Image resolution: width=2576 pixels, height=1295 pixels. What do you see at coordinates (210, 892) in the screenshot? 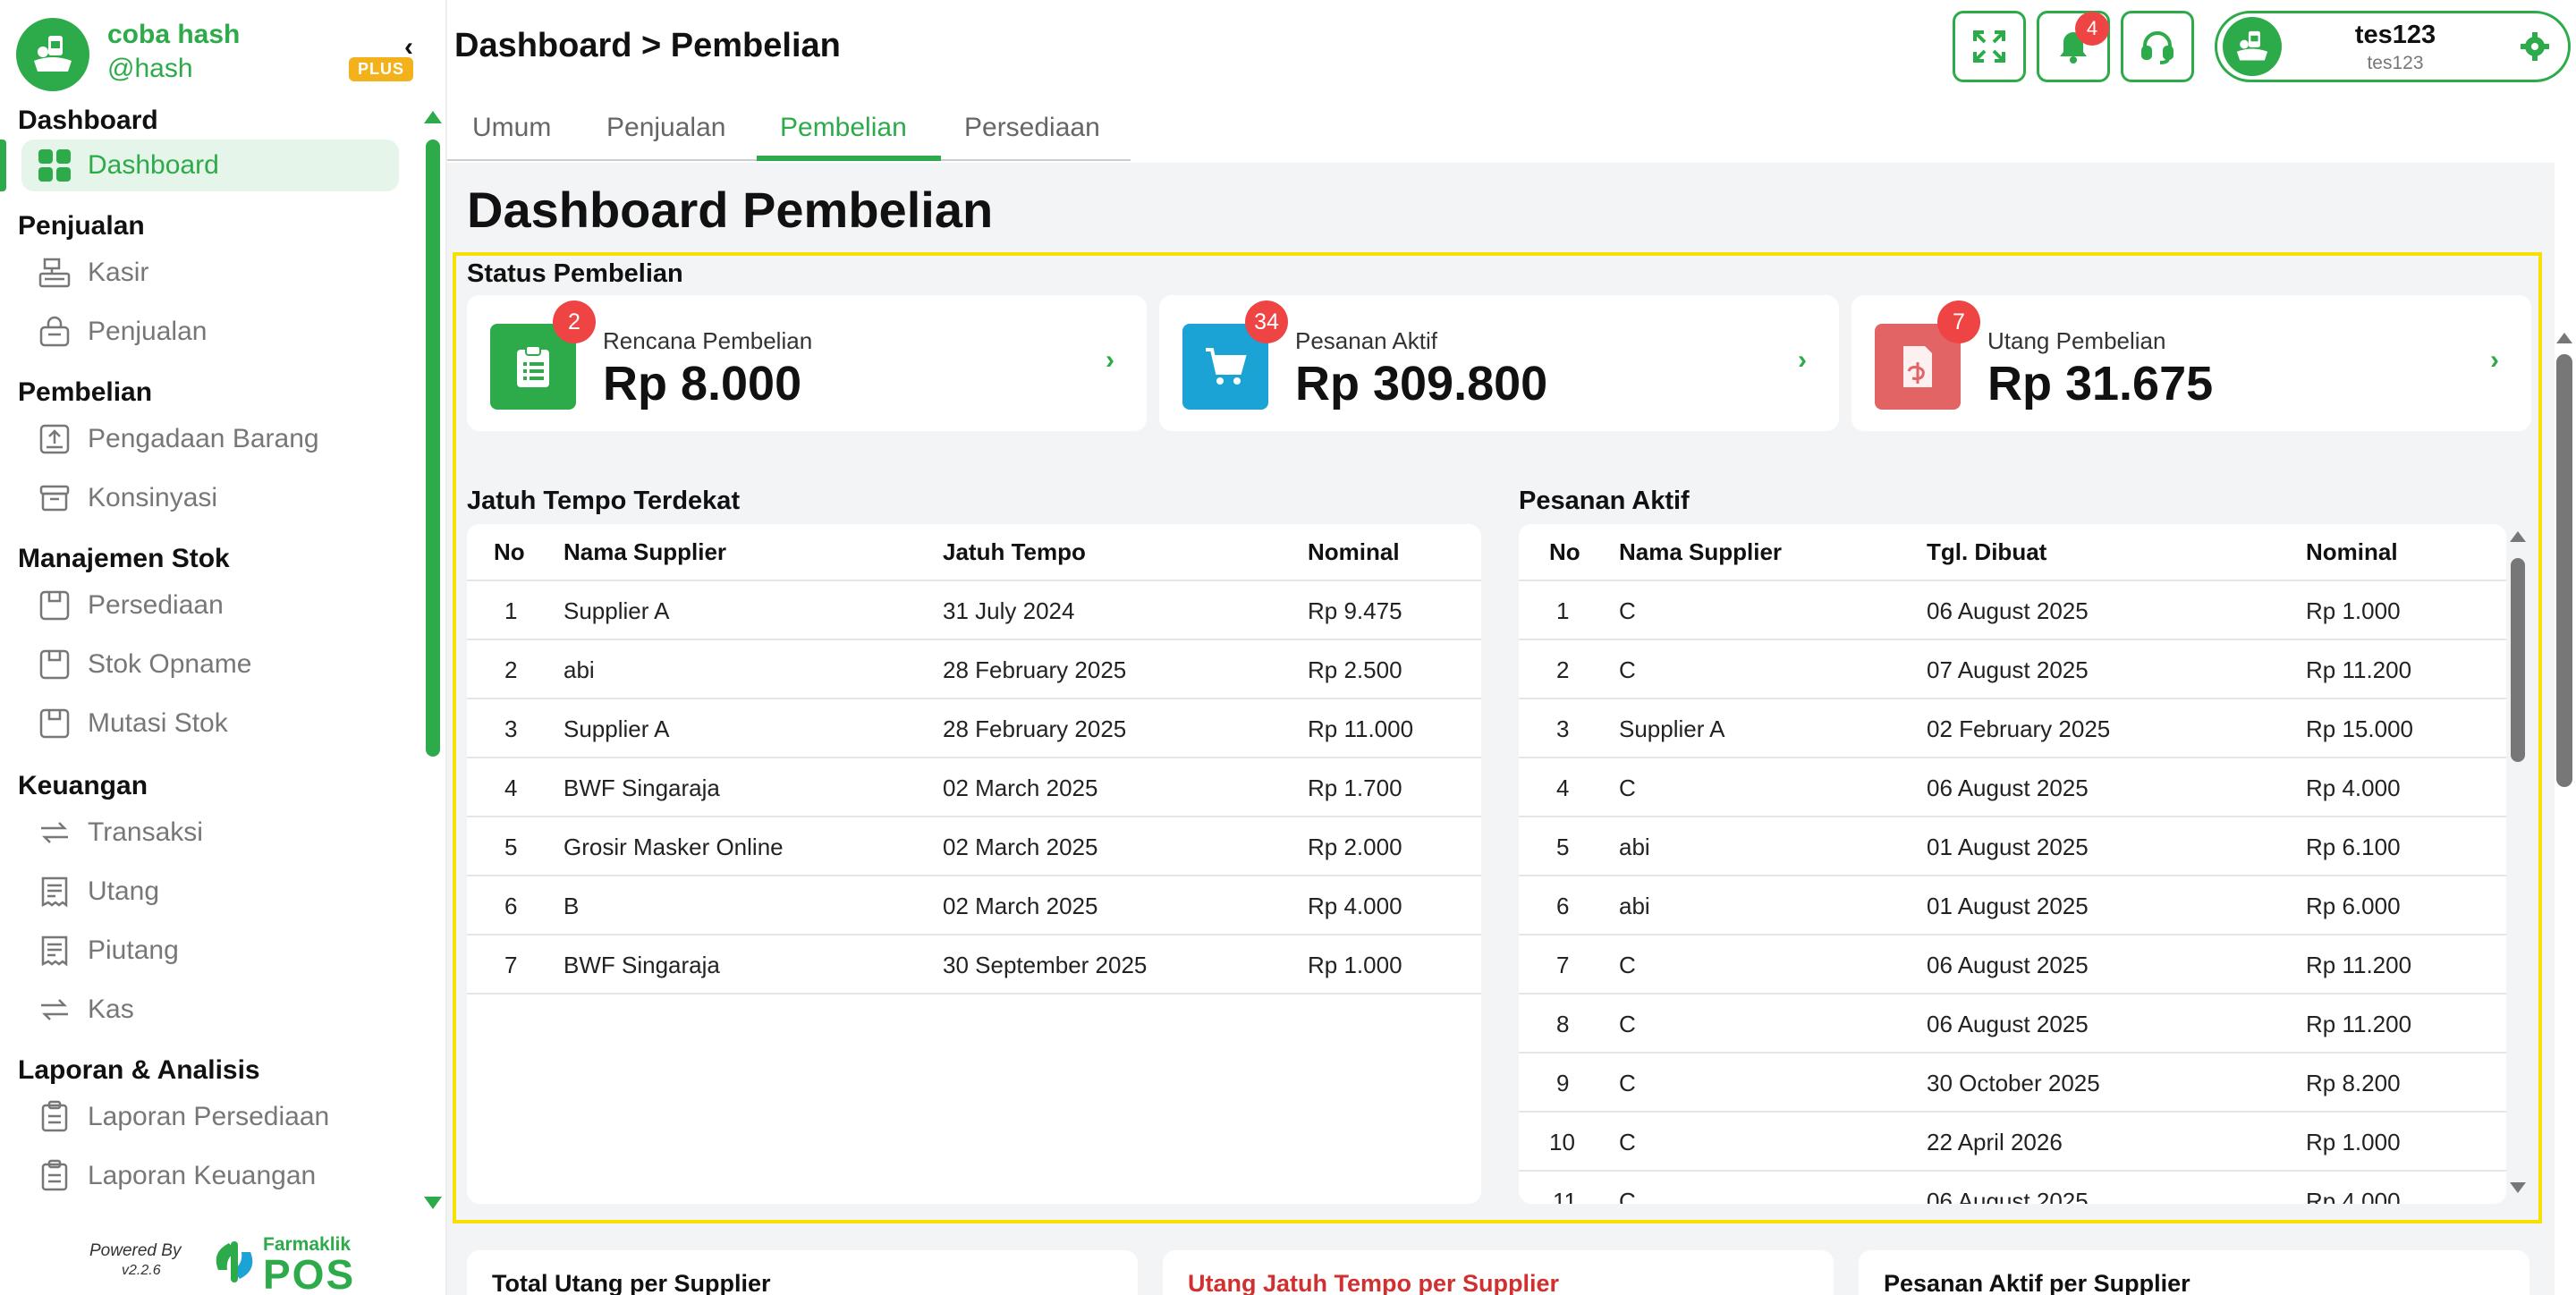
I see `sidebar-item-utang: Utang` at bounding box center [210, 892].